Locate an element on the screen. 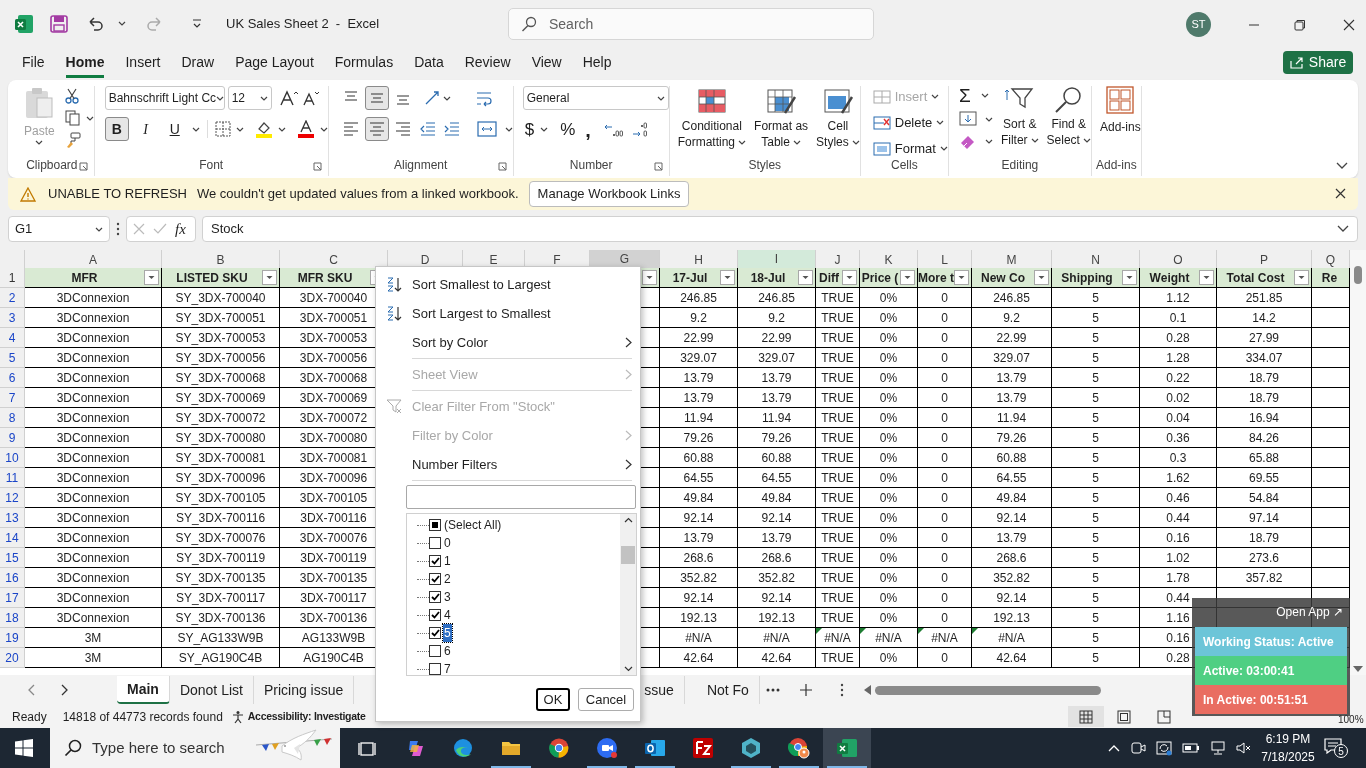  normal-view-icon is located at coordinates (1086, 716).